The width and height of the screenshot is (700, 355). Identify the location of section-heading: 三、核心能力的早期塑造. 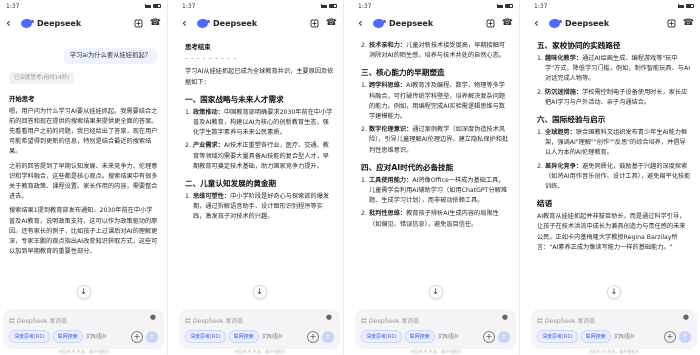
(403, 73).